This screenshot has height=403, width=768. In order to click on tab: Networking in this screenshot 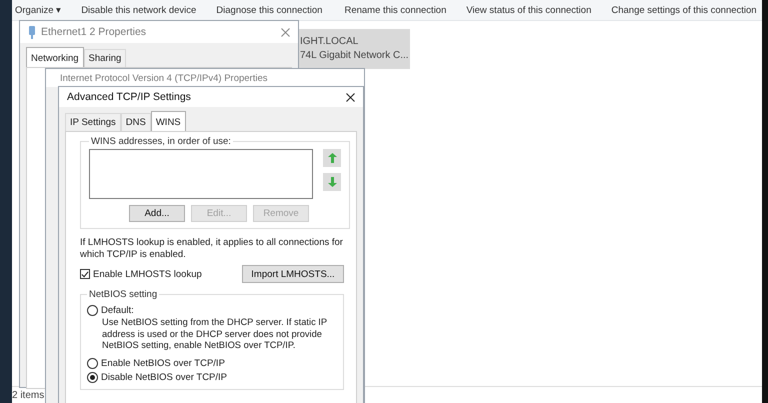, I will do `click(55, 57)`.